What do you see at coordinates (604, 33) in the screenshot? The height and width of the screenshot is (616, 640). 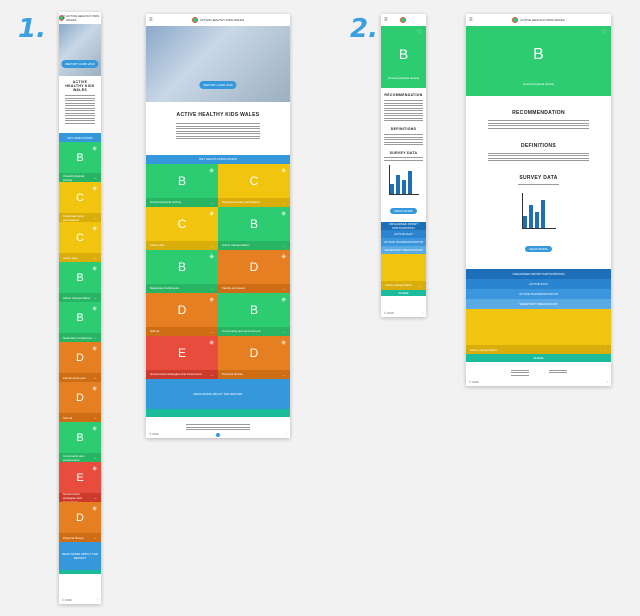 I see `heart-icon: ♡` at bounding box center [604, 33].